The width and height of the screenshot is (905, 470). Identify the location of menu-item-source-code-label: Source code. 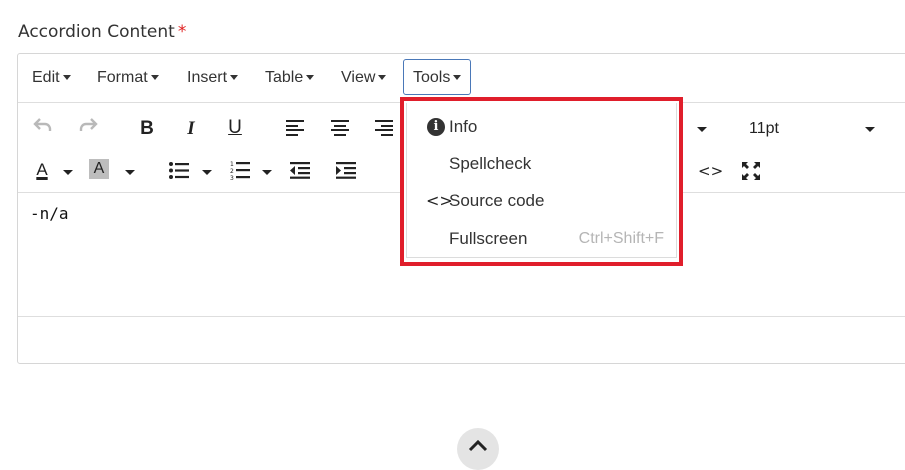
(497, 200).